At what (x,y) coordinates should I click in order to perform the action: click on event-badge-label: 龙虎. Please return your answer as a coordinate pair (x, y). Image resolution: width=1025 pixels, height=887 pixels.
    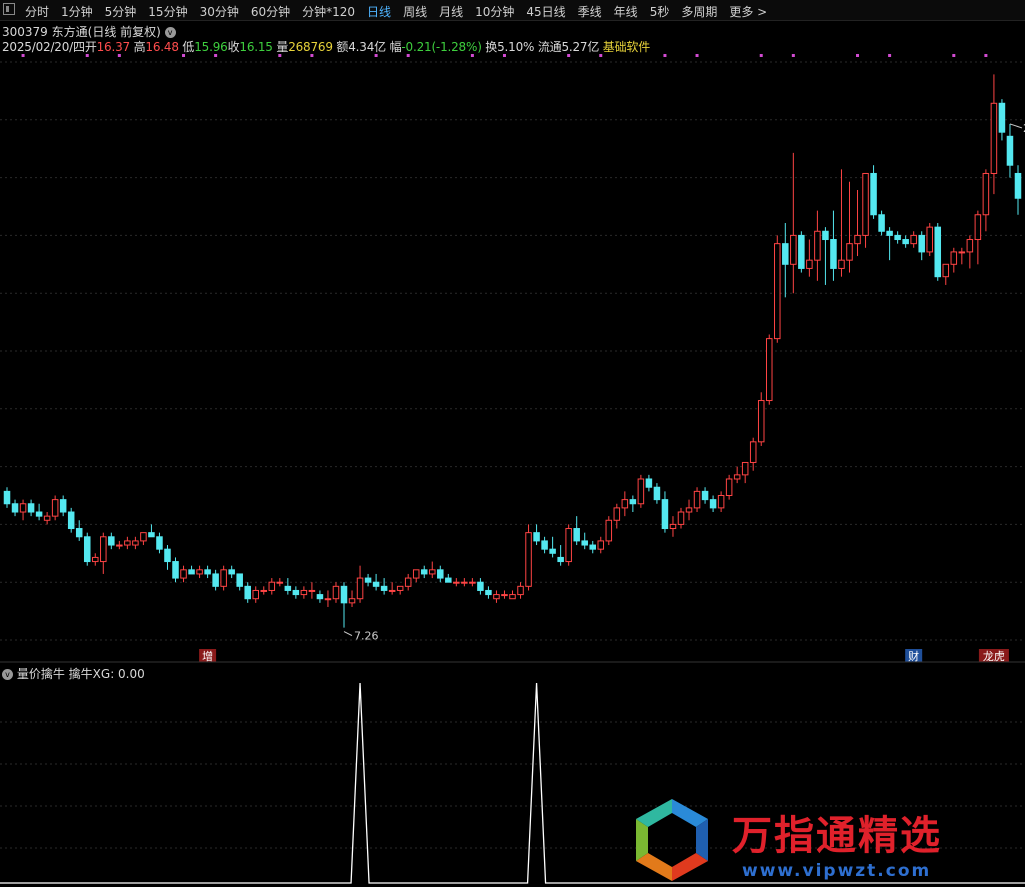
    Looking at the image, I should click on (994, 656).